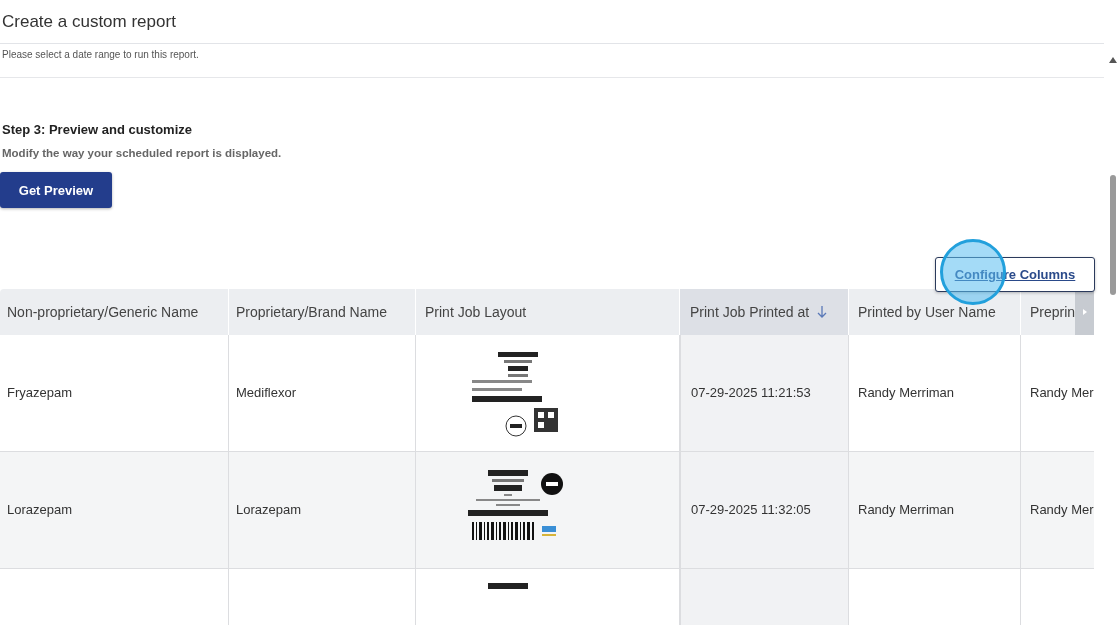 This screenshot has width=1120, height=625. I want to click on column-header: Print Job Printed at, so click(764, 311).